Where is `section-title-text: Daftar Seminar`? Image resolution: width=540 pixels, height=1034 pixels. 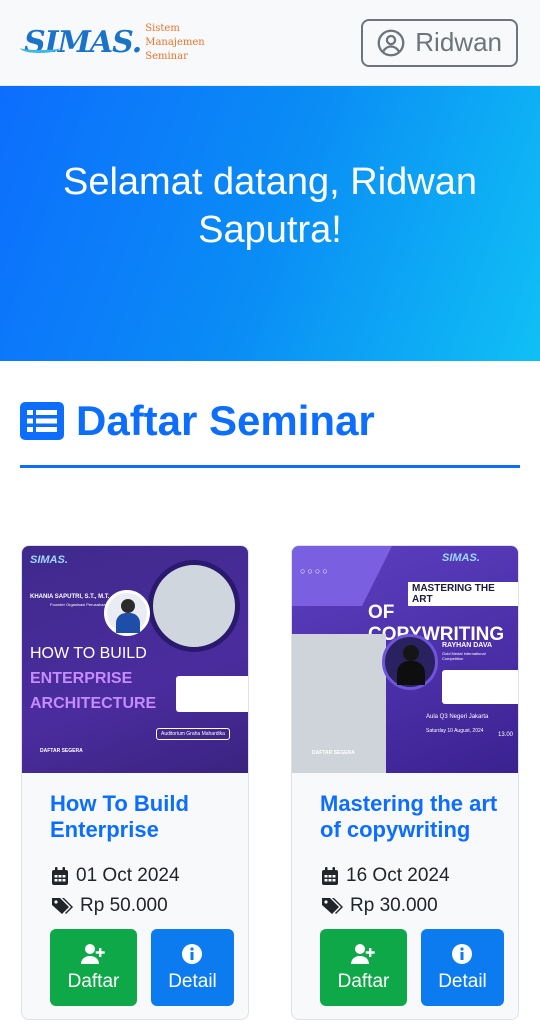
section-title-text: Daftar Seminar is located at coordinates (225, 420).